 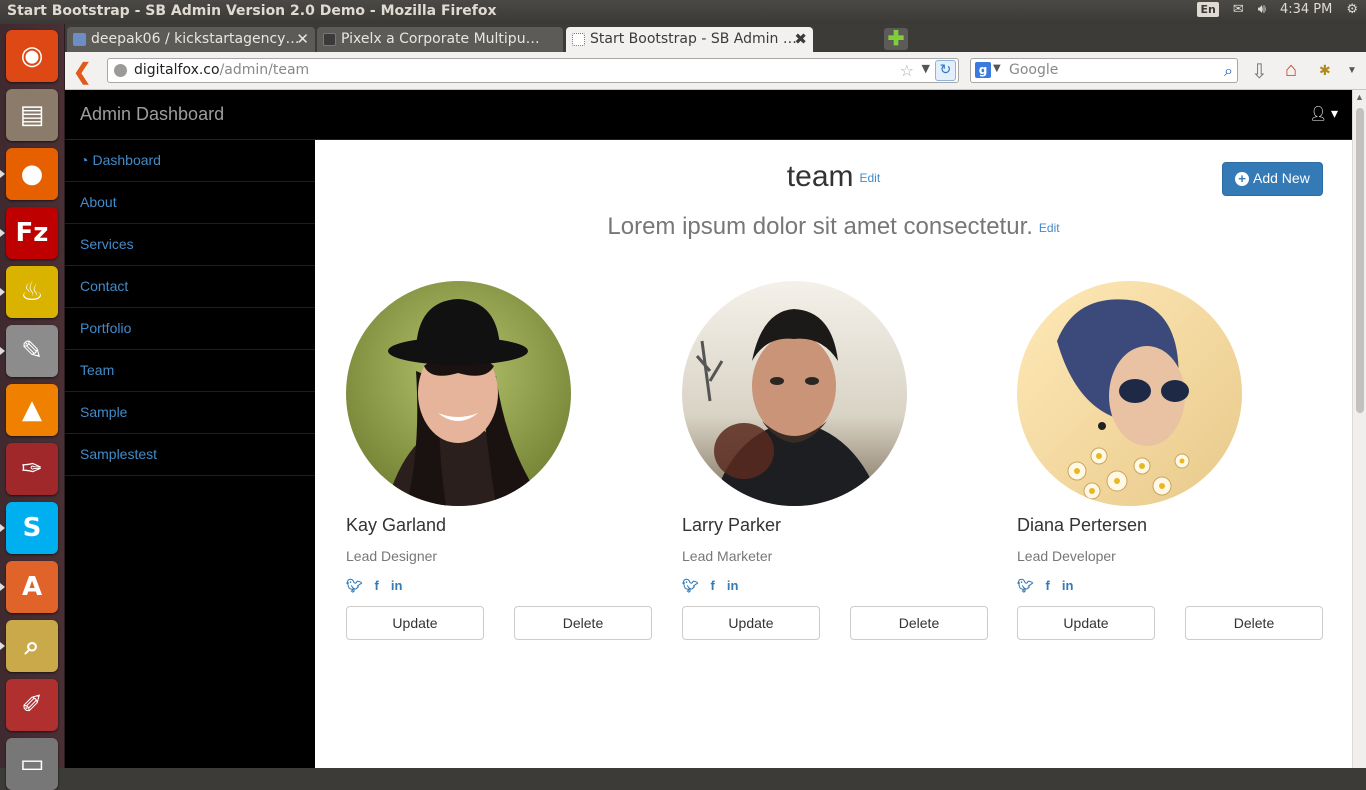 I want to click on sidebar-item-portfolio: Portfolio, so click(x=190, y=329).